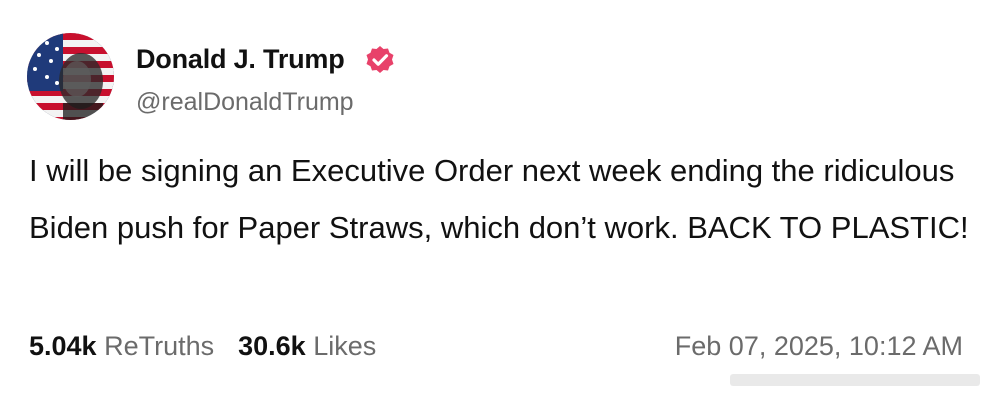 Image resolution: width=994 pixels, height=402 pixels. I want to click on avatar-portrait-flag-icon, so click(70, 76).